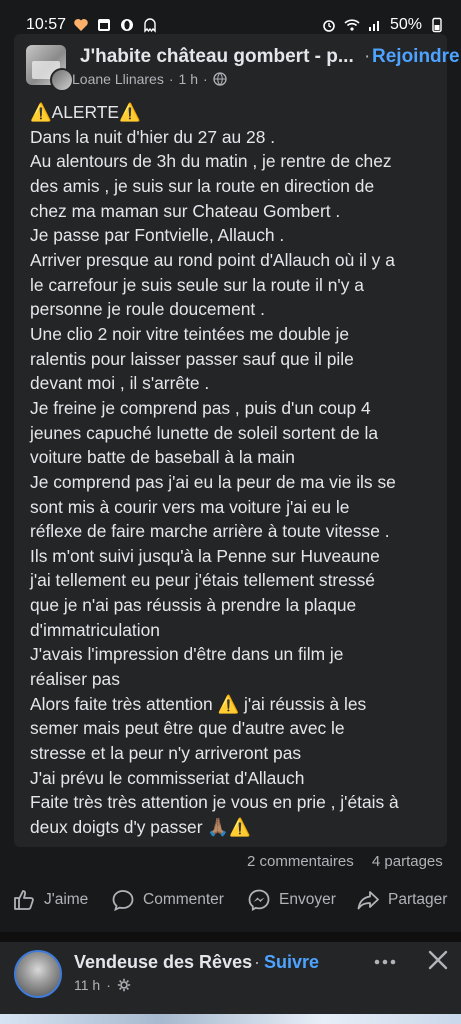 The width and height of the screenshot is (461, 1024). What do you see at coordinates (46, 24) in the screenshot?
I see `status-time: 10:57` at bounding box center [46, 24].